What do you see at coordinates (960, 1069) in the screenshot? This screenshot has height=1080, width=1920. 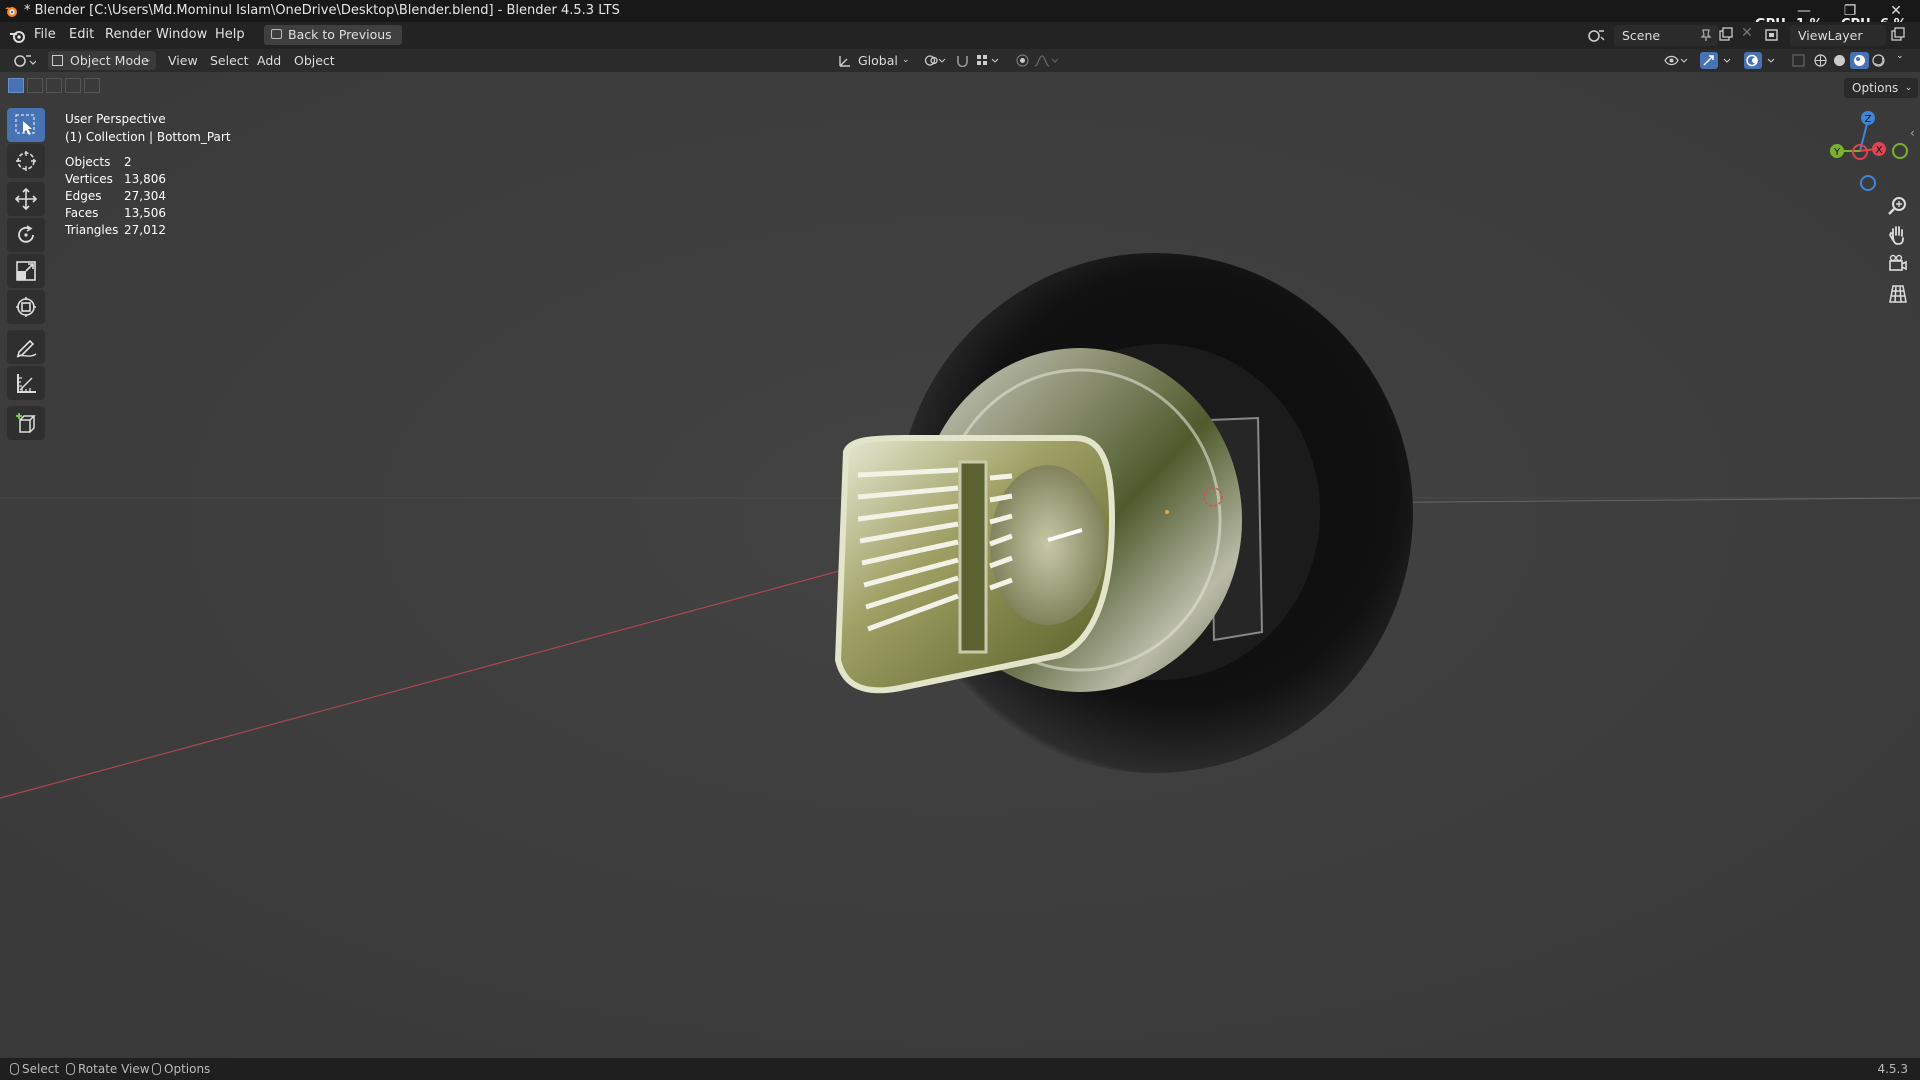 I see `status-bar: Select Rotate View Options 4.5.3` at bounding box center [960, 1069].